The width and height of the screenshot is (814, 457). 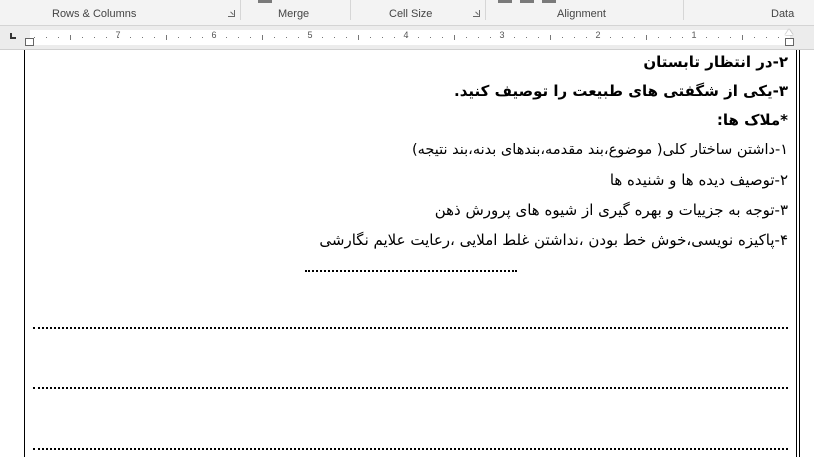 What do you see at coordinates (581, 14) in the screenshot?
I see `group-label-alignment: Alignment` at bounding box center [581, 14].